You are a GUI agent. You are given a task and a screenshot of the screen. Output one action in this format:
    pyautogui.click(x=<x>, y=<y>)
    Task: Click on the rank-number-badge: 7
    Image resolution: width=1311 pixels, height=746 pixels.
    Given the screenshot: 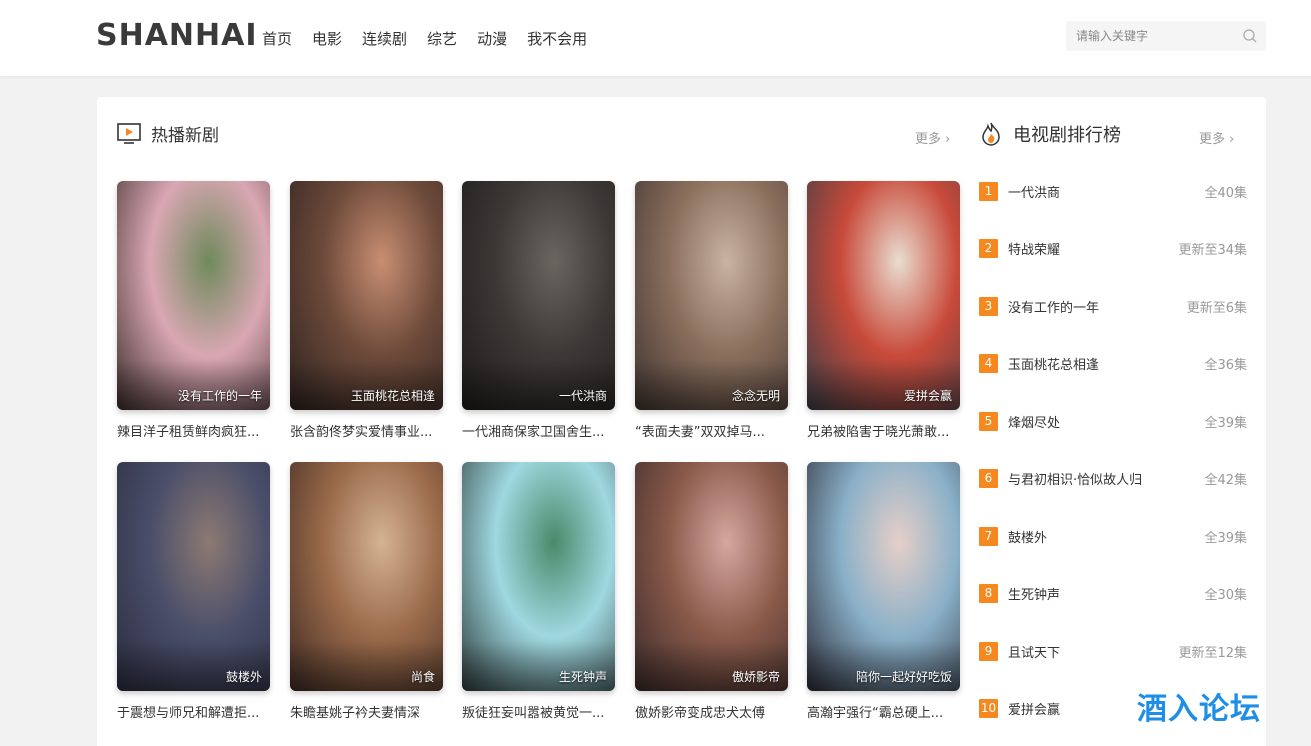 What is the action you would take?
    pyautogui.click(x=988, y=536)
    